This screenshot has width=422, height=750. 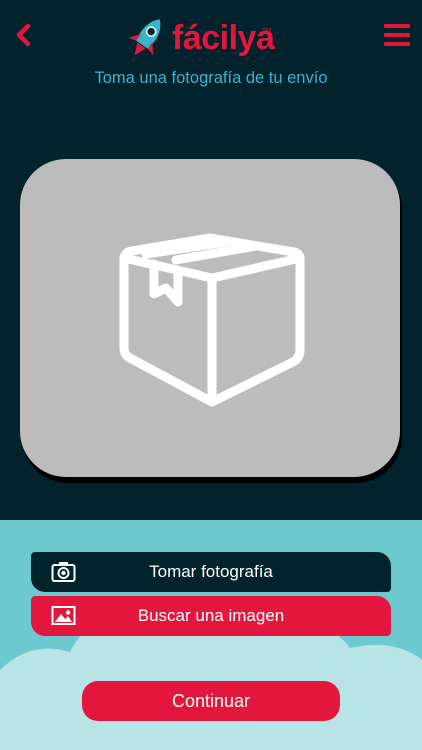 I want to click on search-image-button: Buscar una imagen, so click(x=211, y=616).